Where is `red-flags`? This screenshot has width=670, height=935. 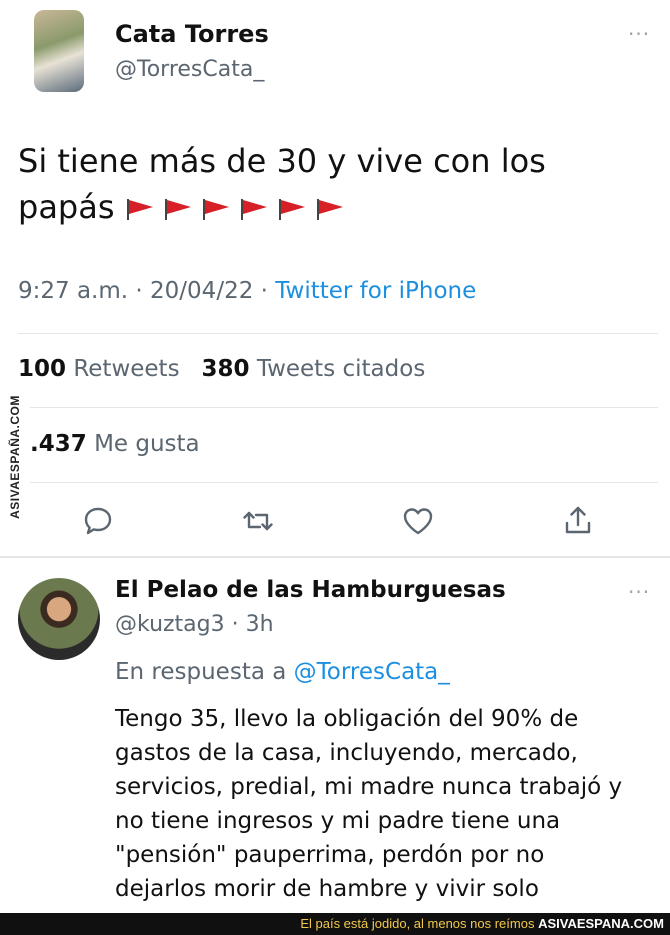 red-flags is located at coordinates (239, 207).